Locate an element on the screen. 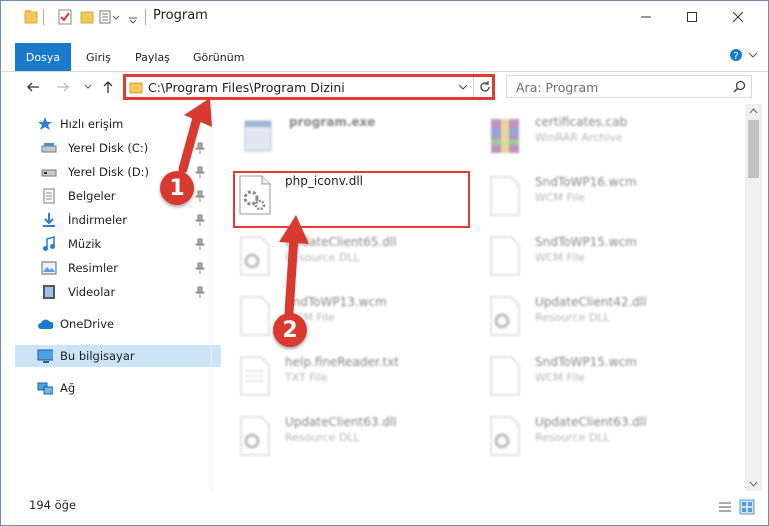 Image resolution: width=769 pixels, height=526 pixels. annotation-arrows is located at coordinates (243, 208).